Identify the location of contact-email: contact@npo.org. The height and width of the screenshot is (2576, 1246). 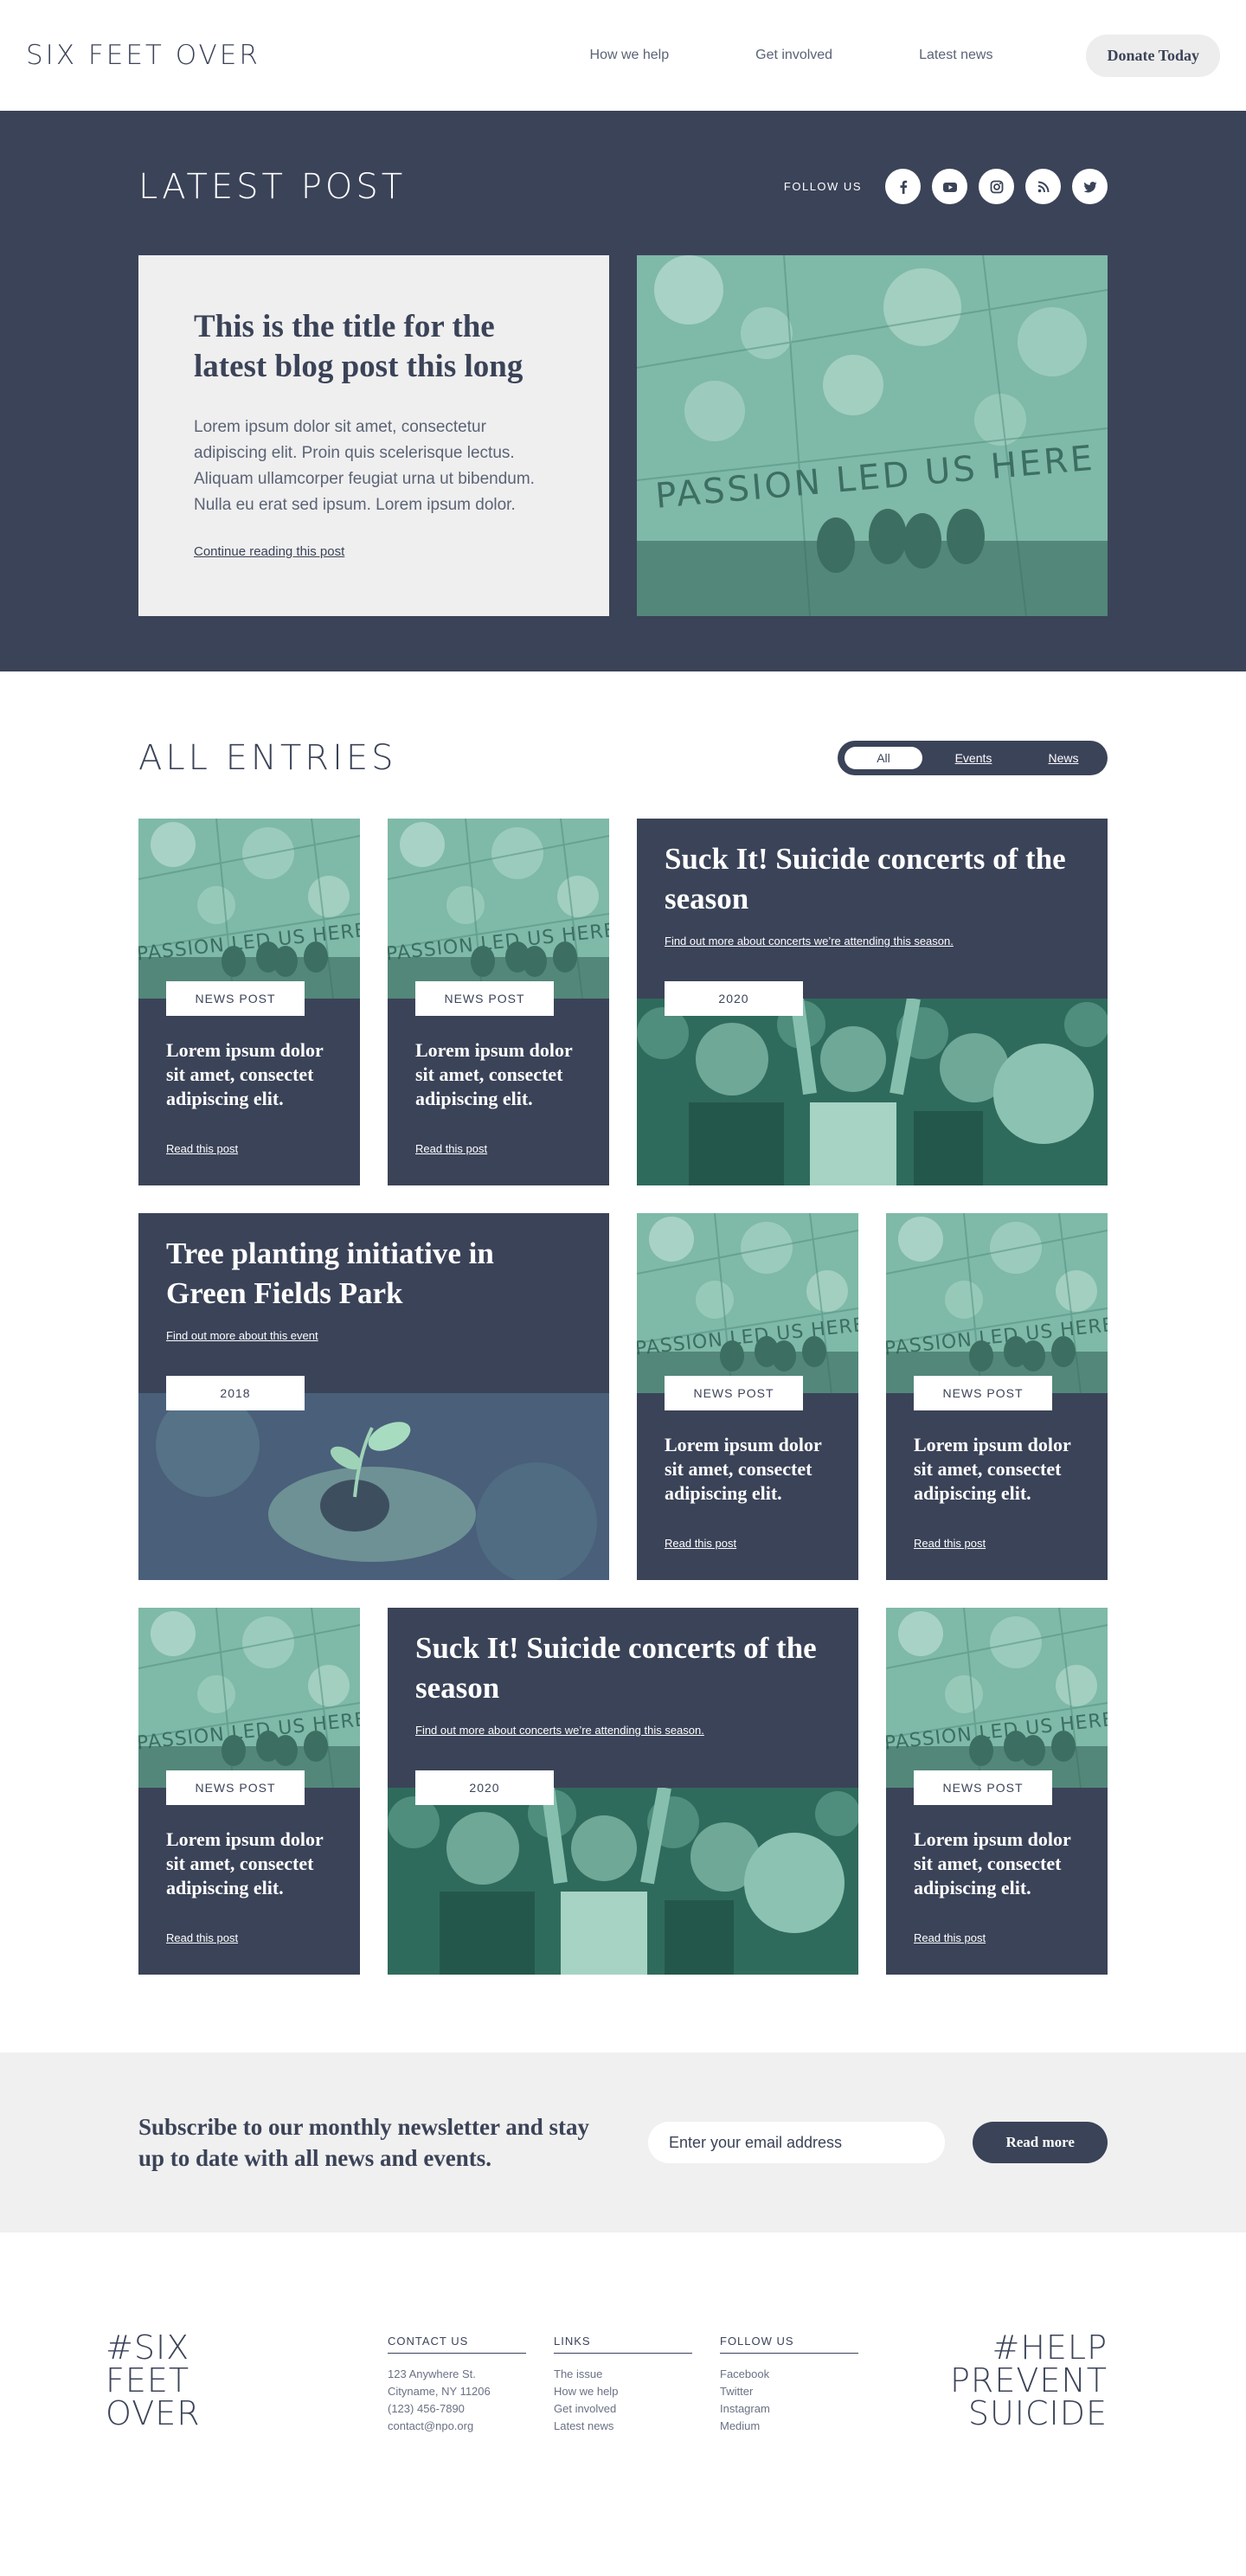
(457, 2427).